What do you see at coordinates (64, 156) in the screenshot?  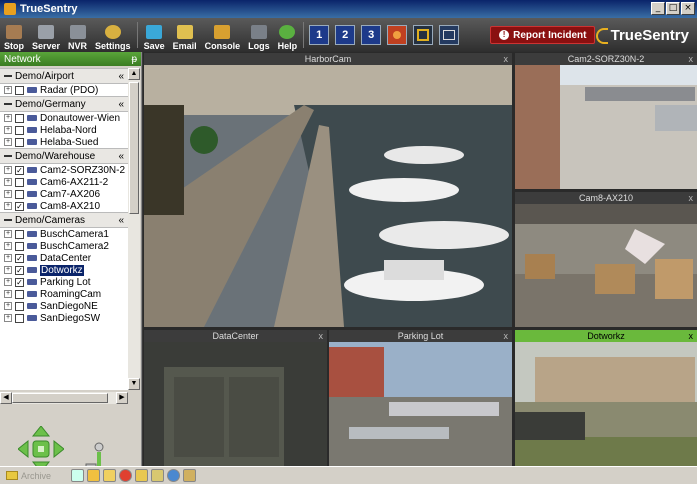 I see `tree-group-header: Demo/Warehouse «` at bounding box center [64, 156].